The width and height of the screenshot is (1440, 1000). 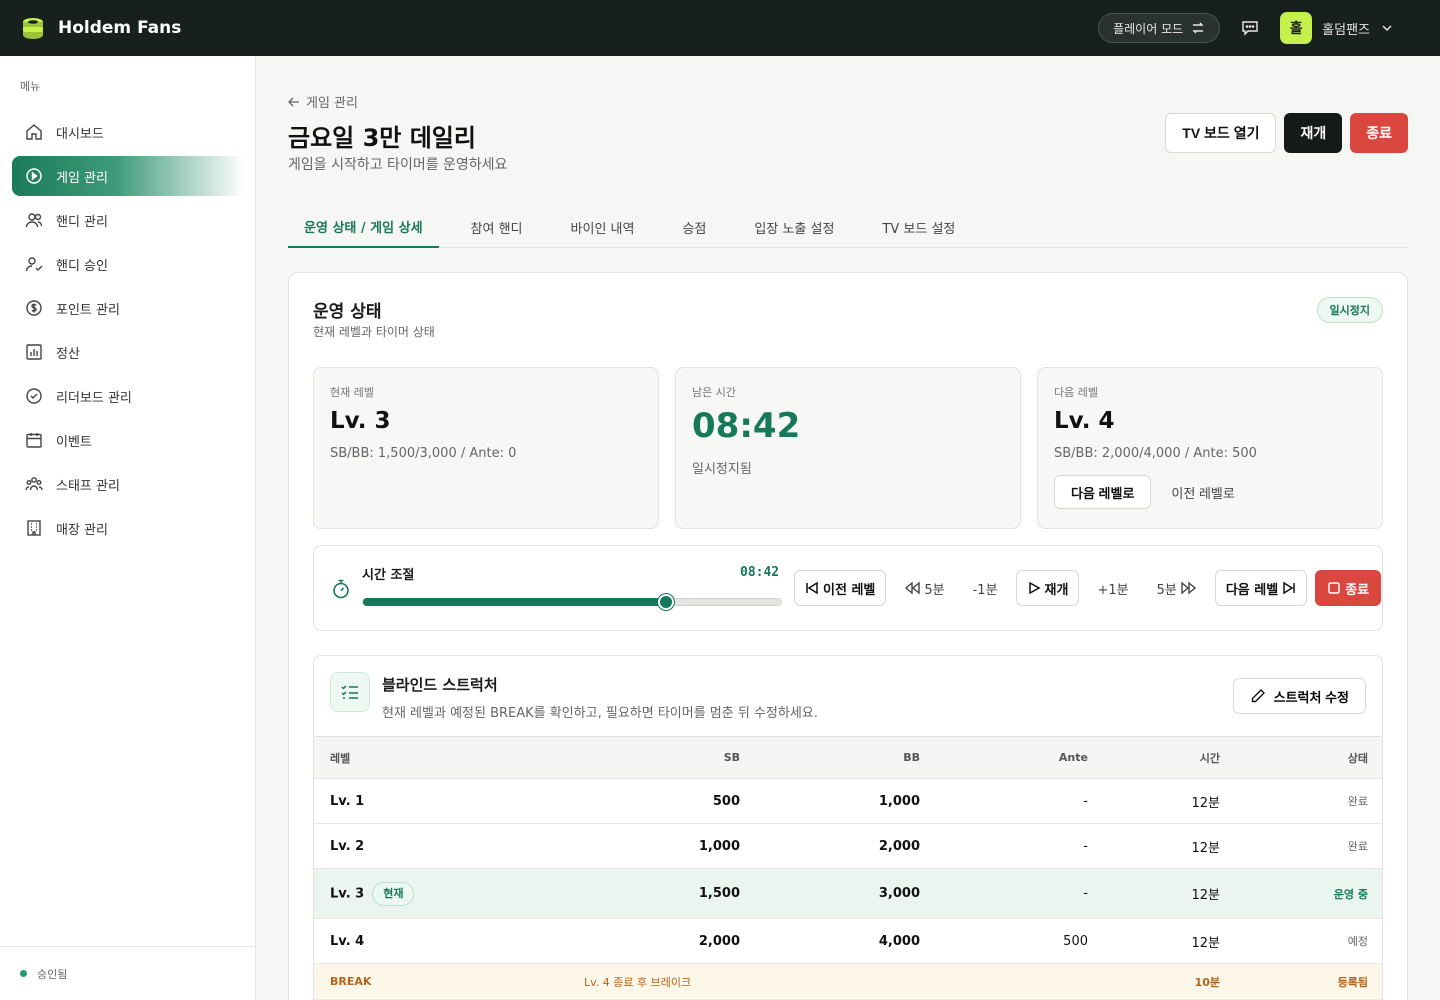 I want to click on sidebar-item-label: 이벤트, so click(x=74, y=442).